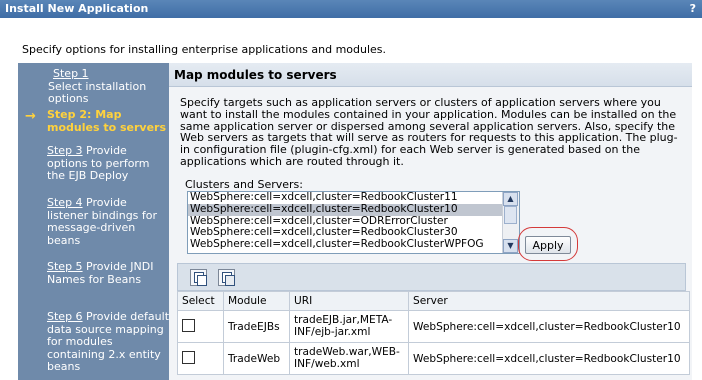 This screenshot has height=380, width=702. I want to click on step-2-label: Step 2: Map modules to servers, so click(107, 121).